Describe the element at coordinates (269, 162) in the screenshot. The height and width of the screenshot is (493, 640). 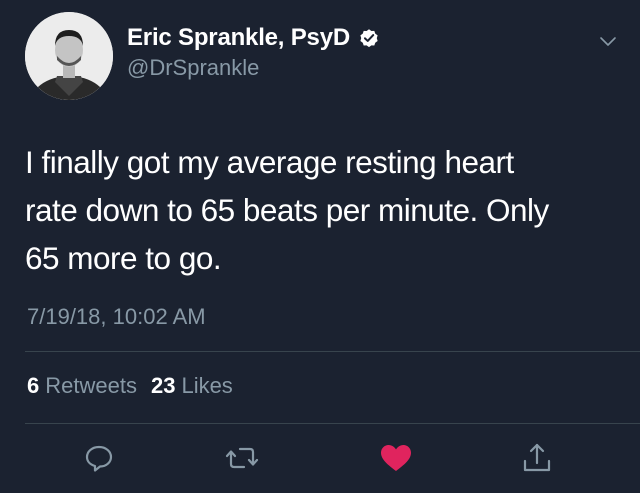
I see `tweet-text-line: I finally got my average resting heart` at that location.